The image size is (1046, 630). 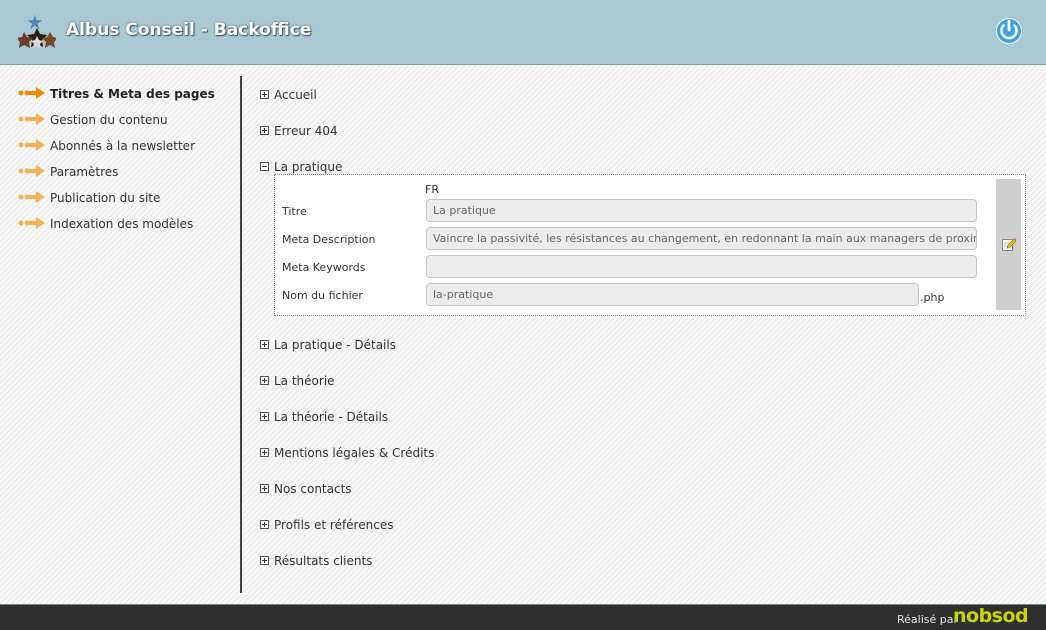 I want to click on sidebar-item-abonnes-newsletter: Abonnés à la newsletter, so click(x=120, y=145).